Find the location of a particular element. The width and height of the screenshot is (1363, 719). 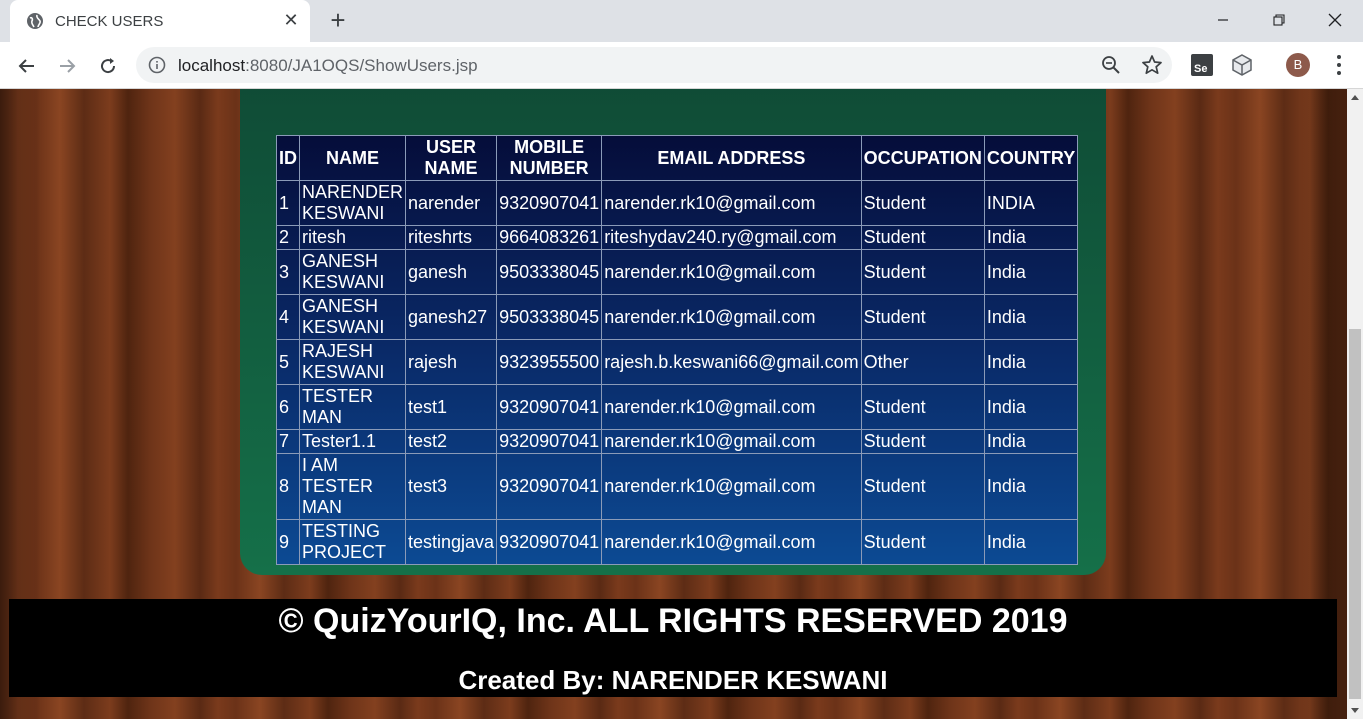

column-header-occupation: OCCUPATION is located at coordinates (922, 158).